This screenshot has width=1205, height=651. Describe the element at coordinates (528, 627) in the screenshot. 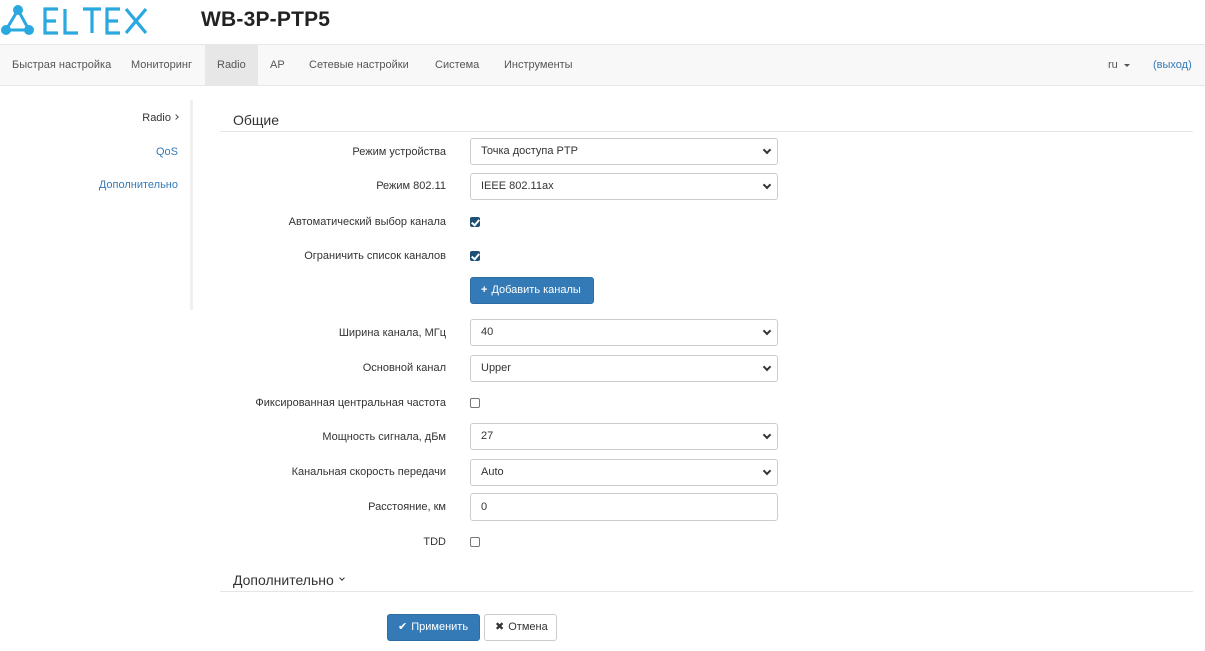

I see `button-label: Отмена` at that location.